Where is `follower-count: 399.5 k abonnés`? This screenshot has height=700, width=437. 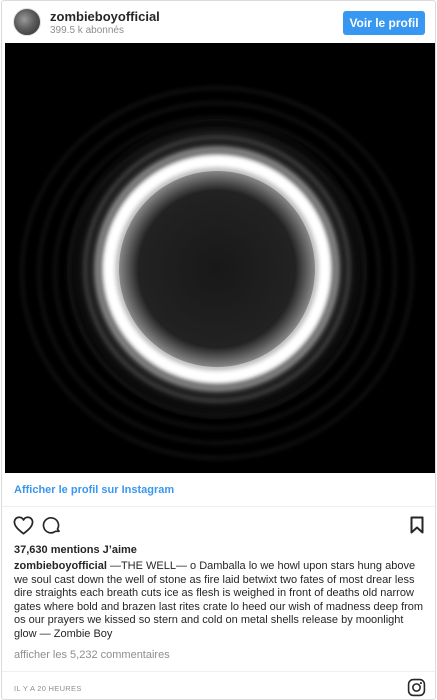 follower-count: 399.5 k abonnés is located at coordinates (87, 30).